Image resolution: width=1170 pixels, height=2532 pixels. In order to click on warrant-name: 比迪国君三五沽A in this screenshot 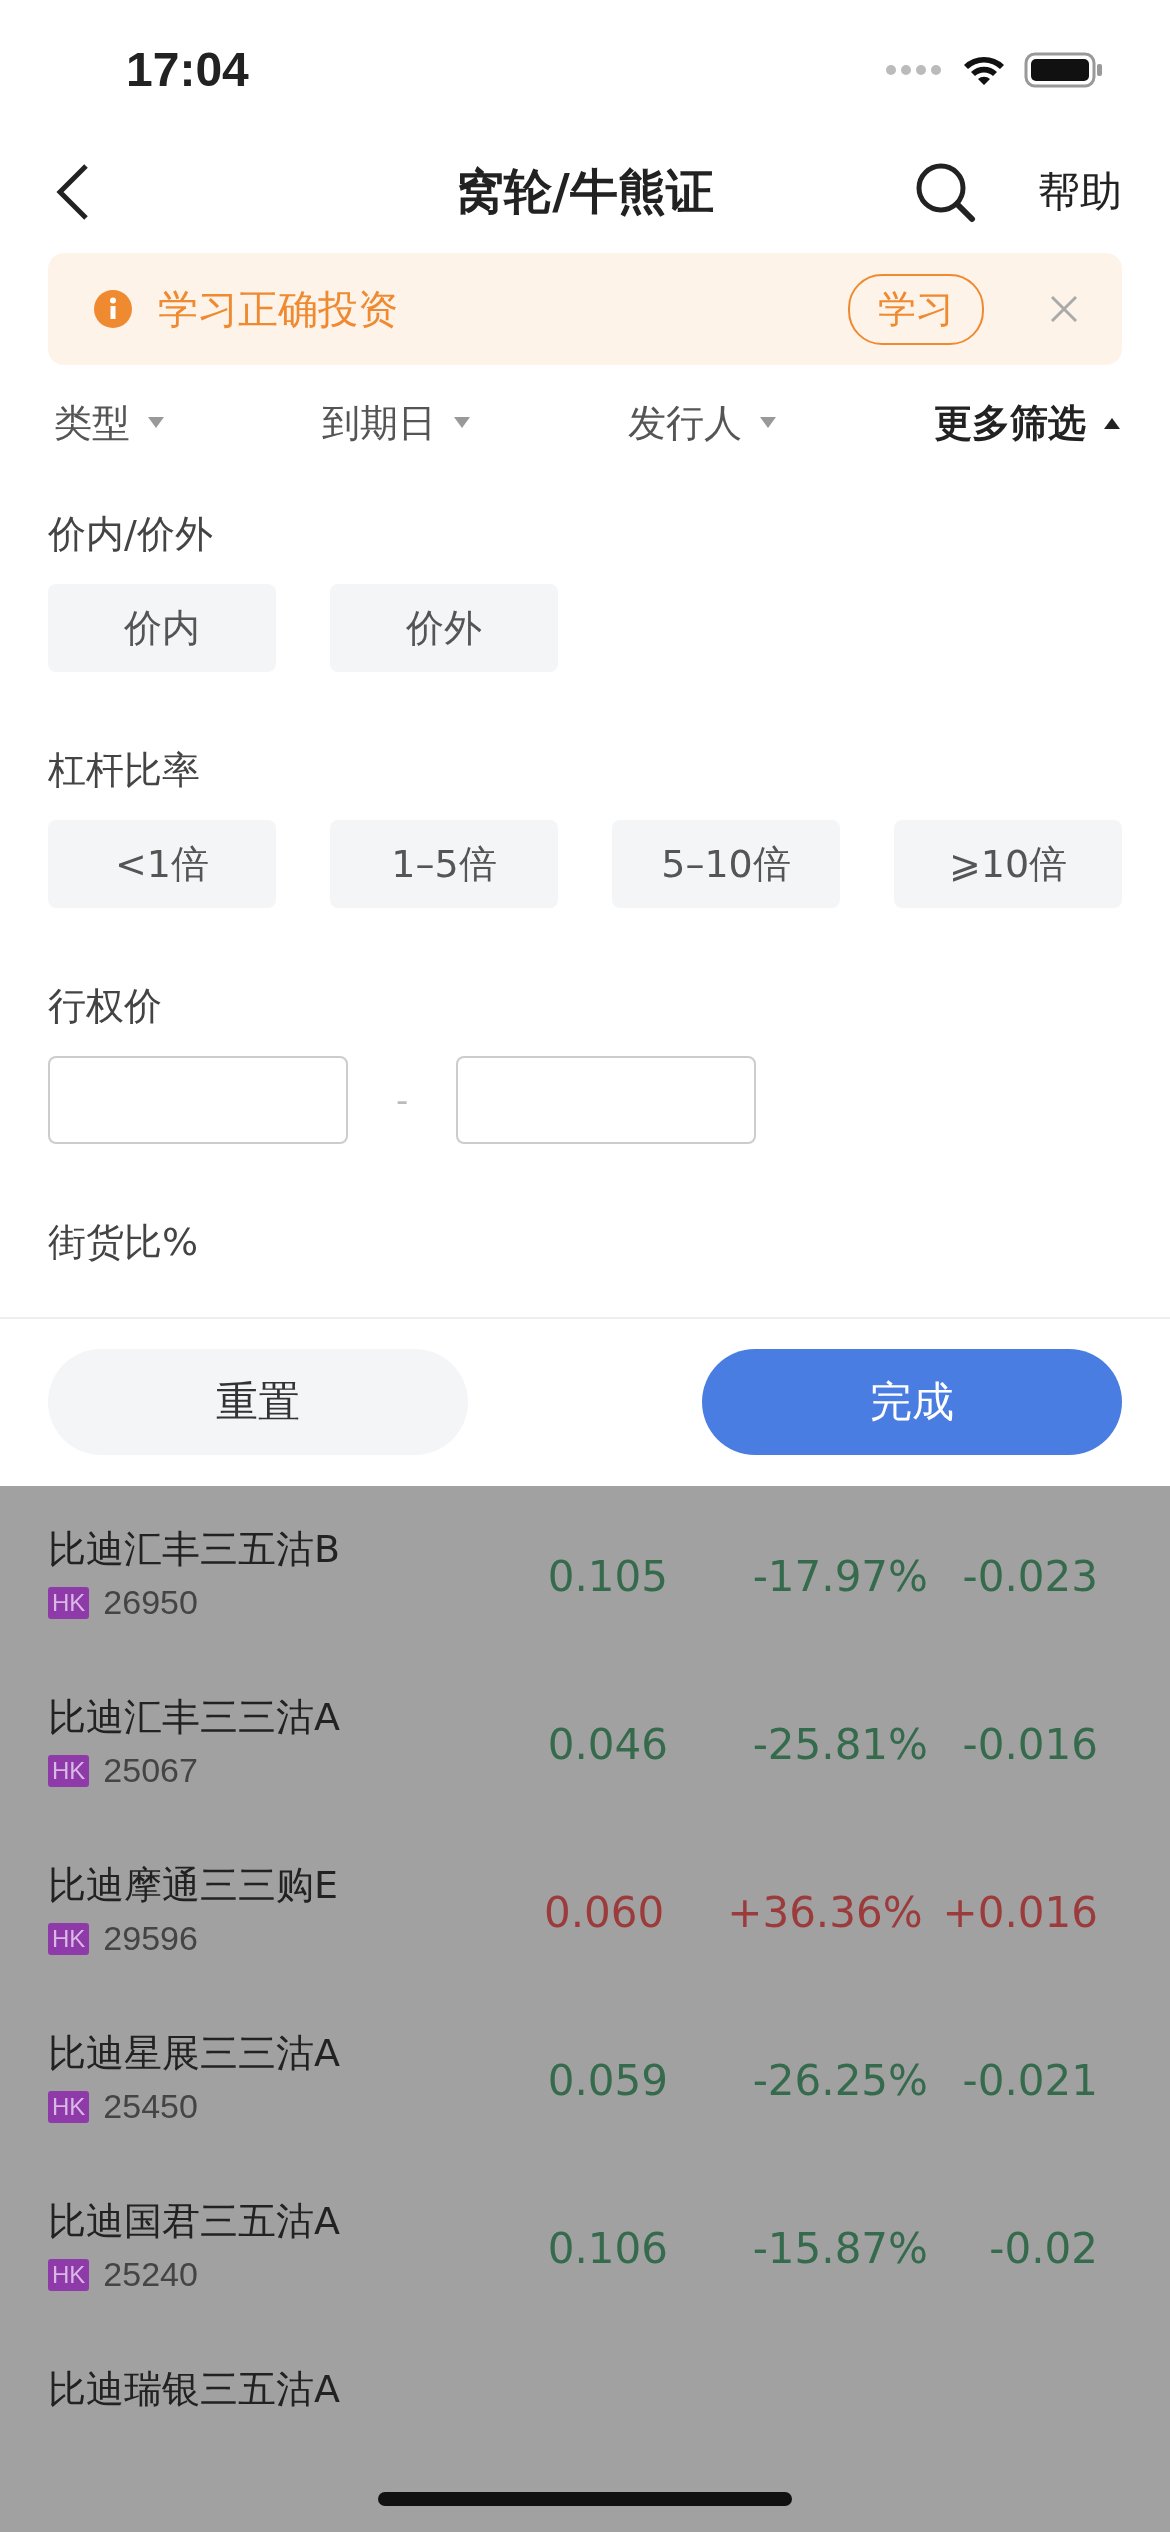, I will do `click(258, 2221)`.